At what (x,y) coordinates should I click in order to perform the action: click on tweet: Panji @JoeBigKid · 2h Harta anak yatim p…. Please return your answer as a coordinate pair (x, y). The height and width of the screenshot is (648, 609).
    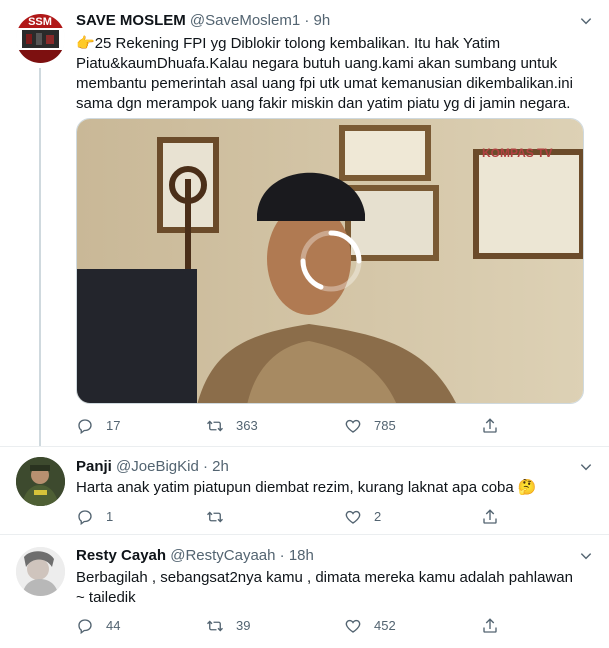
    Looking at the image, I should click on (304, 490).